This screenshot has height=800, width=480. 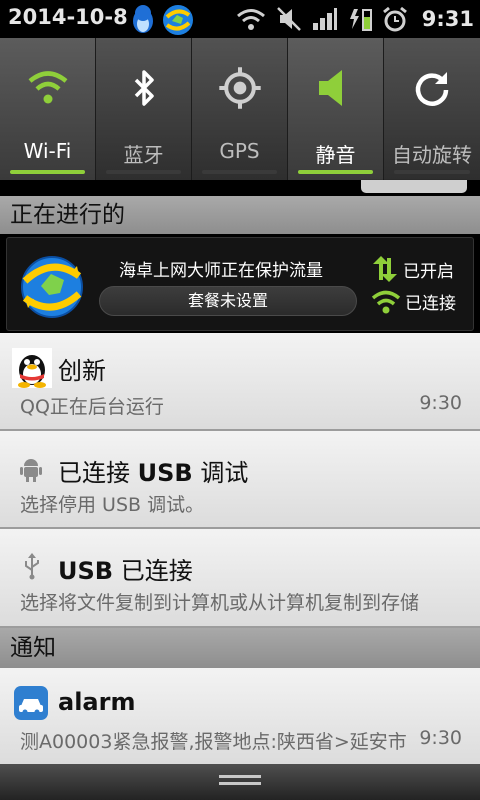 I want to click on notification-title: USB 已连接, so click(x=125, y=568).